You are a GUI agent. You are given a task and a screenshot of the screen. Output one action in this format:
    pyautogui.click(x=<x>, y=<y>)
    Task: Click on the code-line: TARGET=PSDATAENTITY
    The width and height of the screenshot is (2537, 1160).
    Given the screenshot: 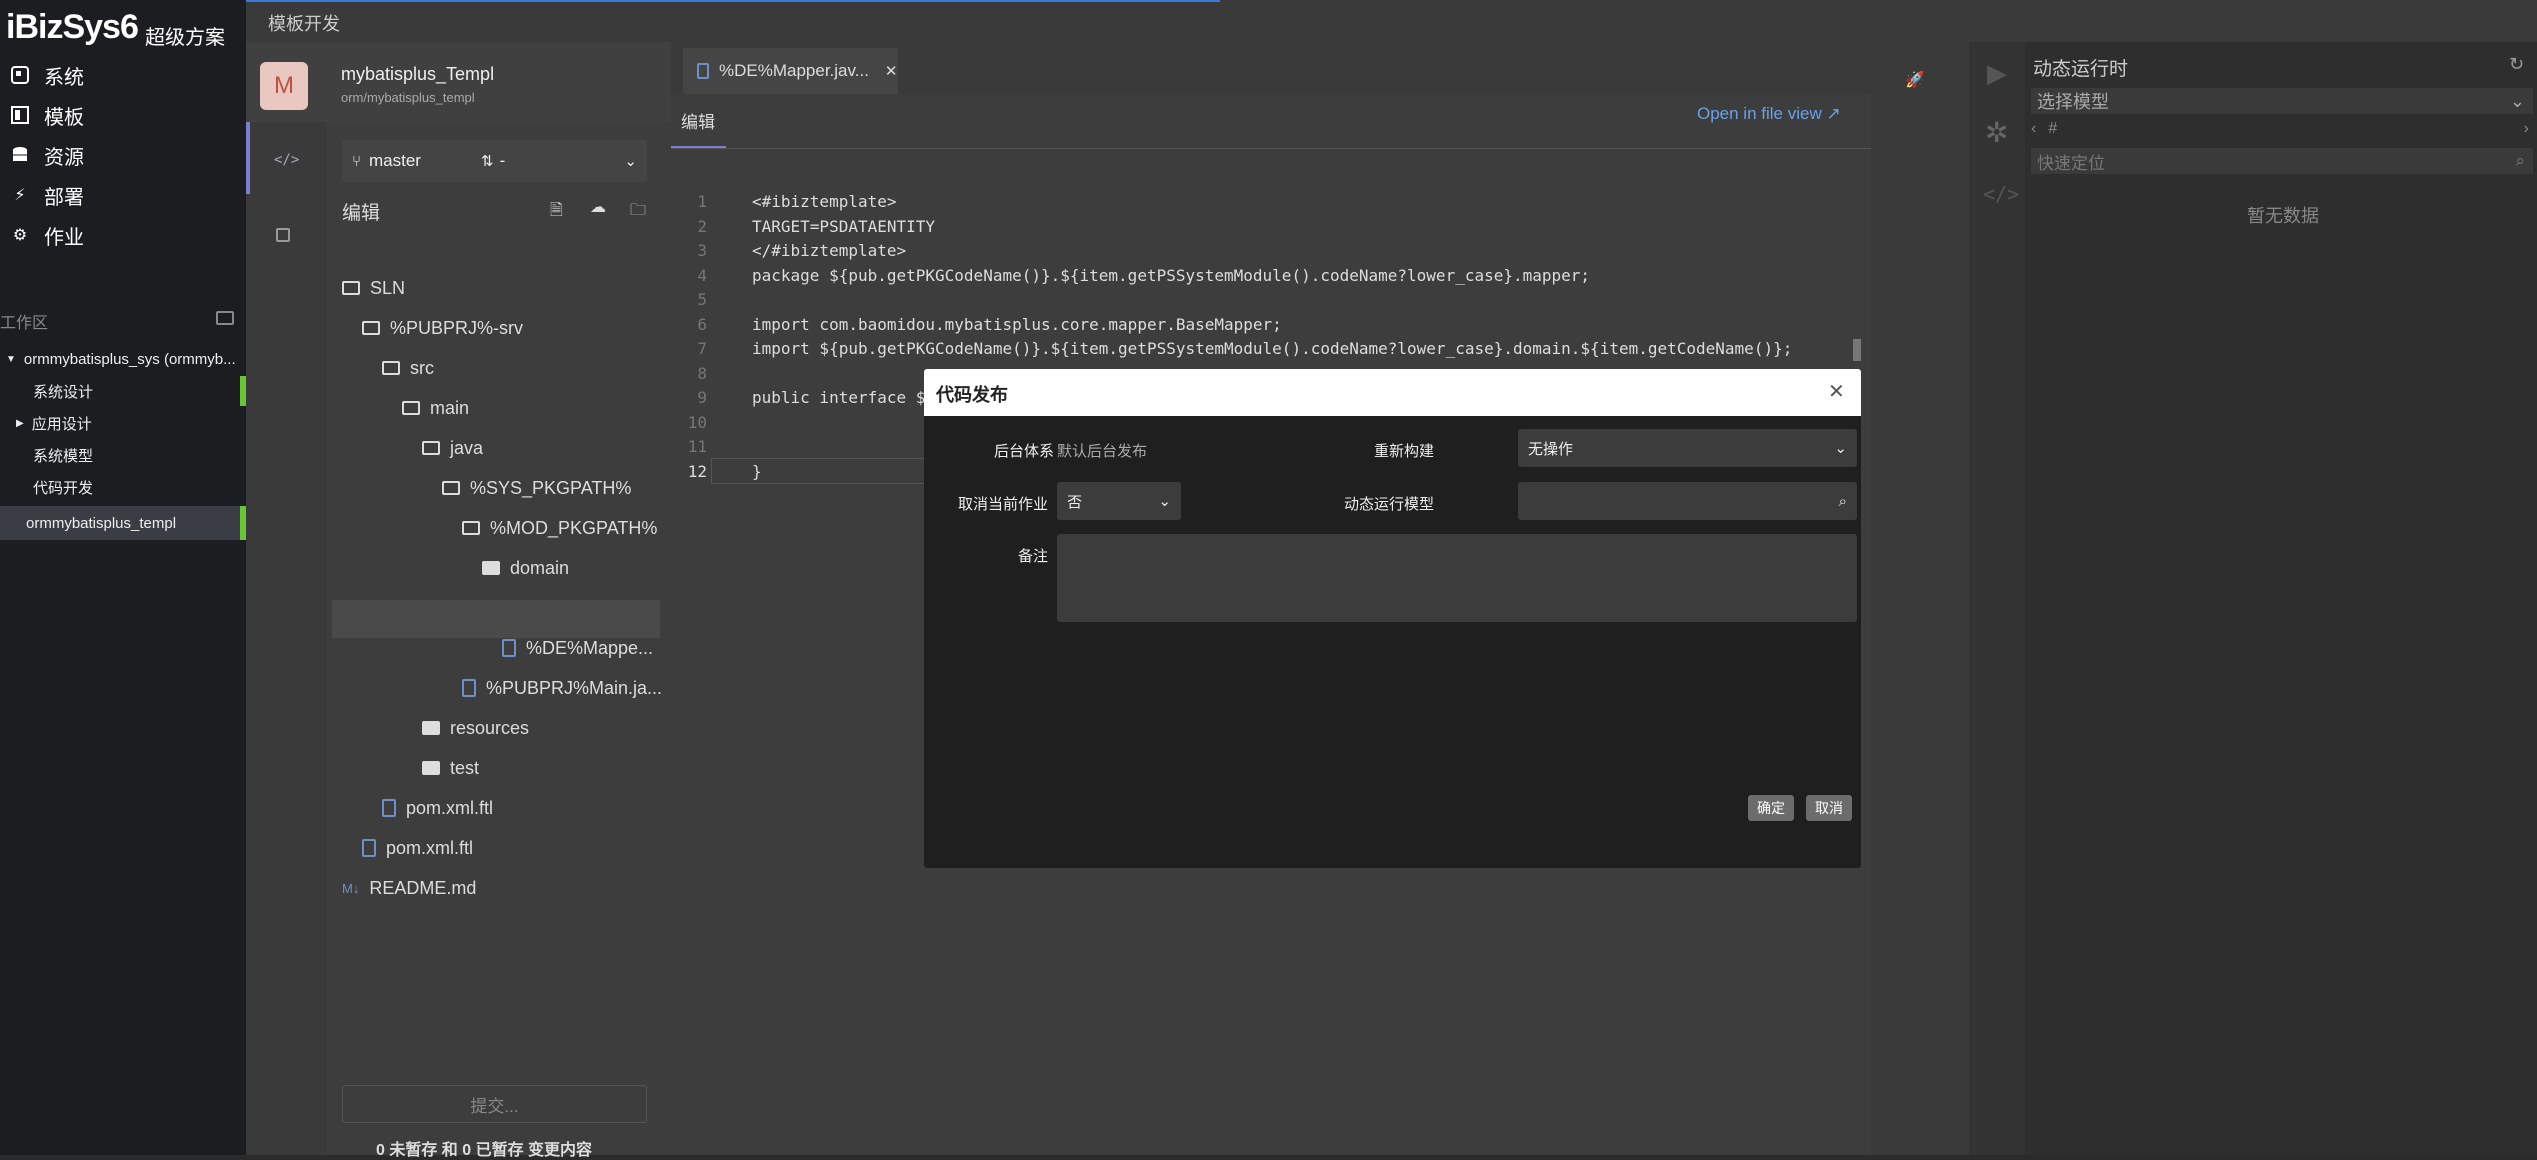 What is the action you would take?
    pyautogui.click(x=844, y=226)
    